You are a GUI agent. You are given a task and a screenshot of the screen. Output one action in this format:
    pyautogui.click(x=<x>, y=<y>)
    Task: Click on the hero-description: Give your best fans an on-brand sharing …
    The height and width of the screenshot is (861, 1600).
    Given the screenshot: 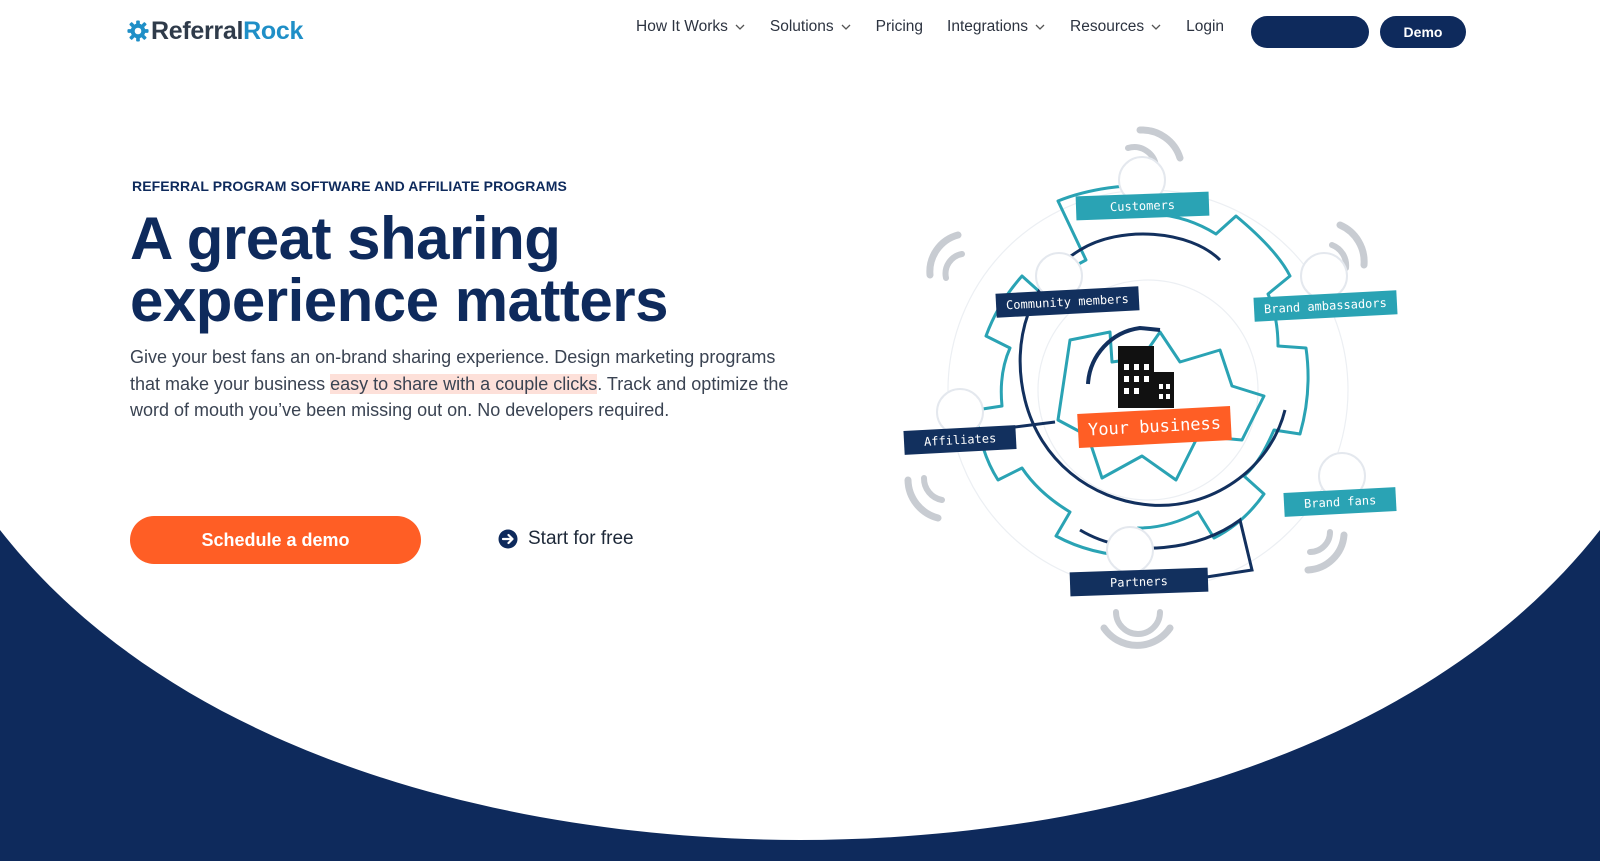 What is the action you would take?
    pyautogui.click(x=460, y=384)
    